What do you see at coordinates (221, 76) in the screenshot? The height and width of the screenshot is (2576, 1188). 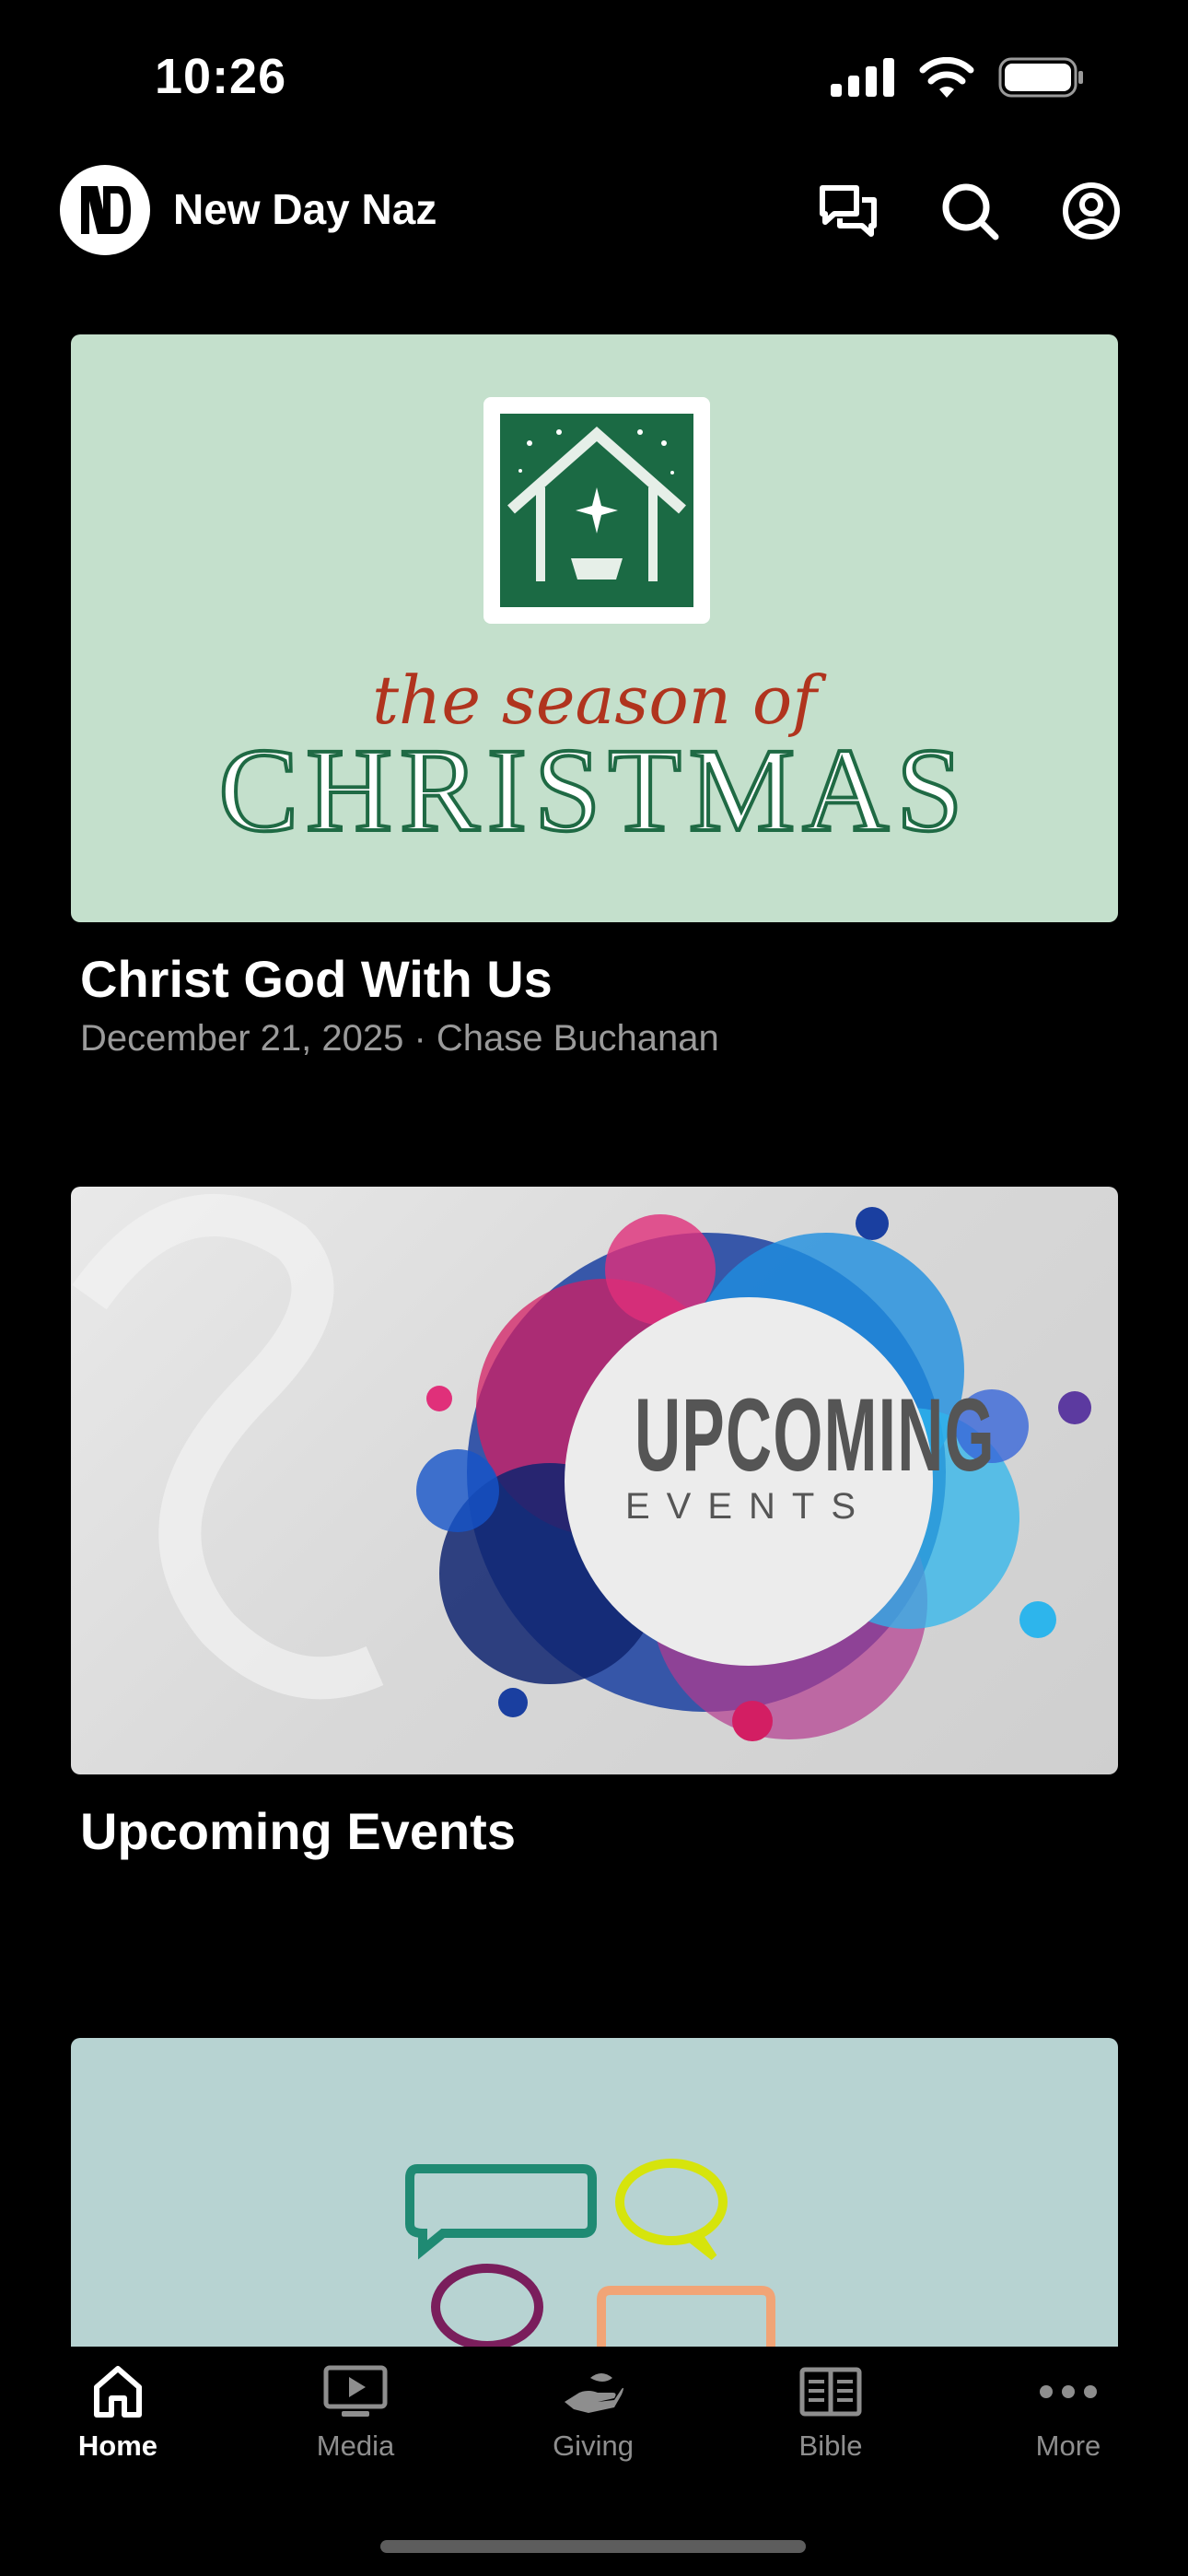 I see `status-time: 10:26` at bounding box center [221, 76].